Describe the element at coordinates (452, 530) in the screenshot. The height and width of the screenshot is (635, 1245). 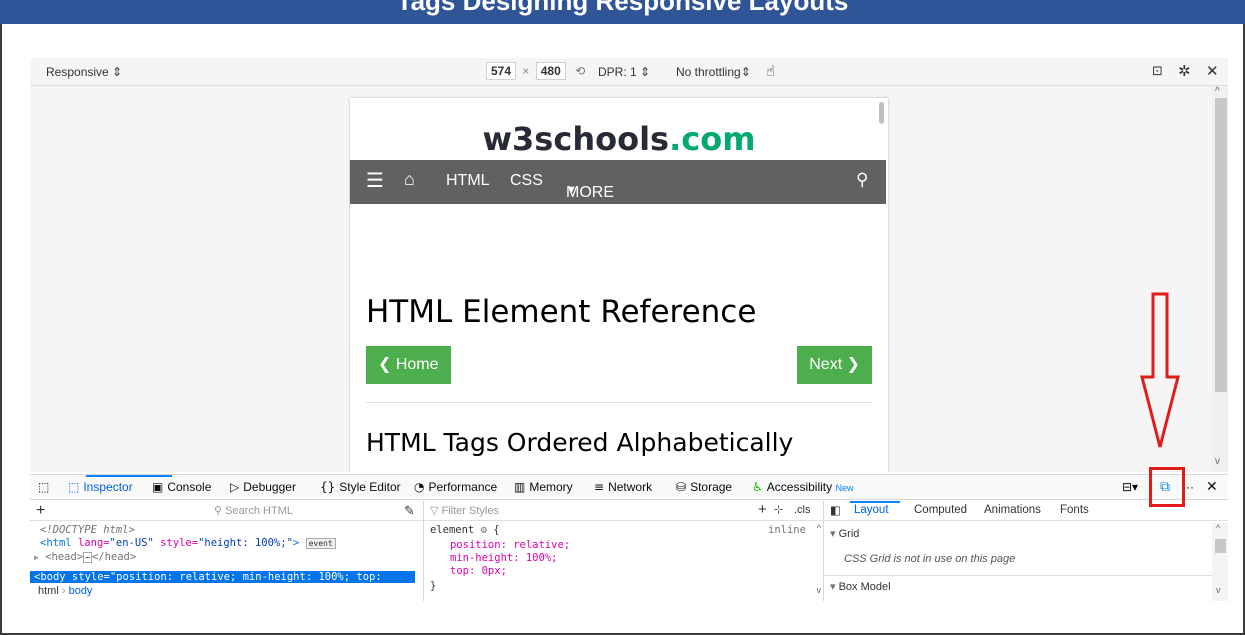
I see `selector-text: element` at that location.